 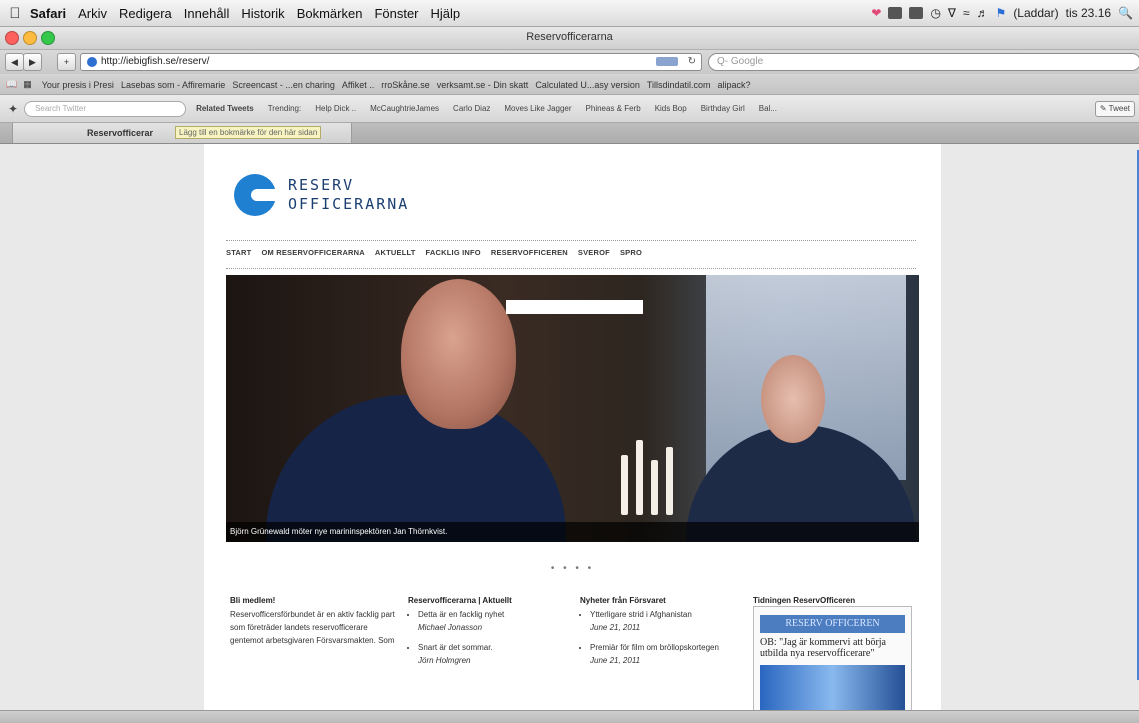 What do you see at coordinates (358, 85) in the screenshot?
I see `bookmark-item: Affiket ..` at bounding box center [358, 85].